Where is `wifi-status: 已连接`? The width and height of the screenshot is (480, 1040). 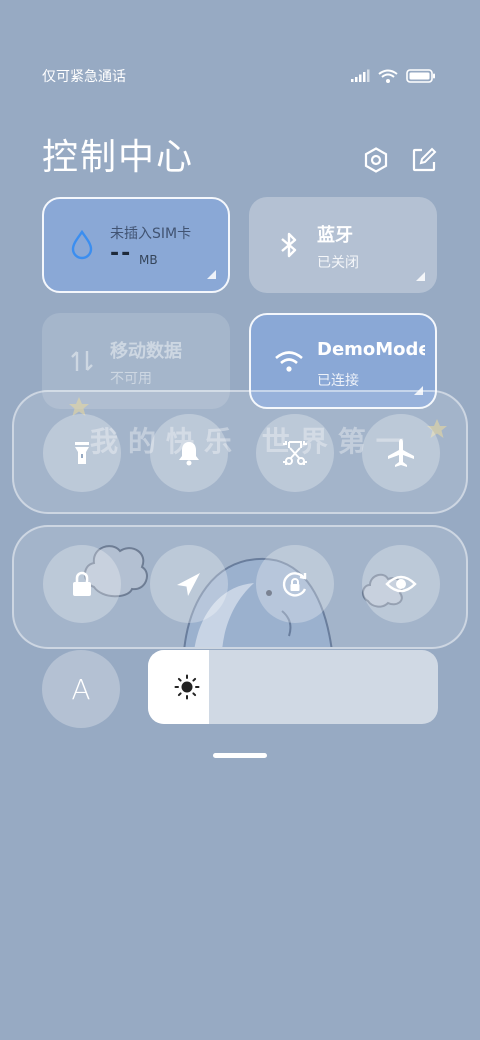
wifi-status: 已连接 is located at coordinates (338, 381).